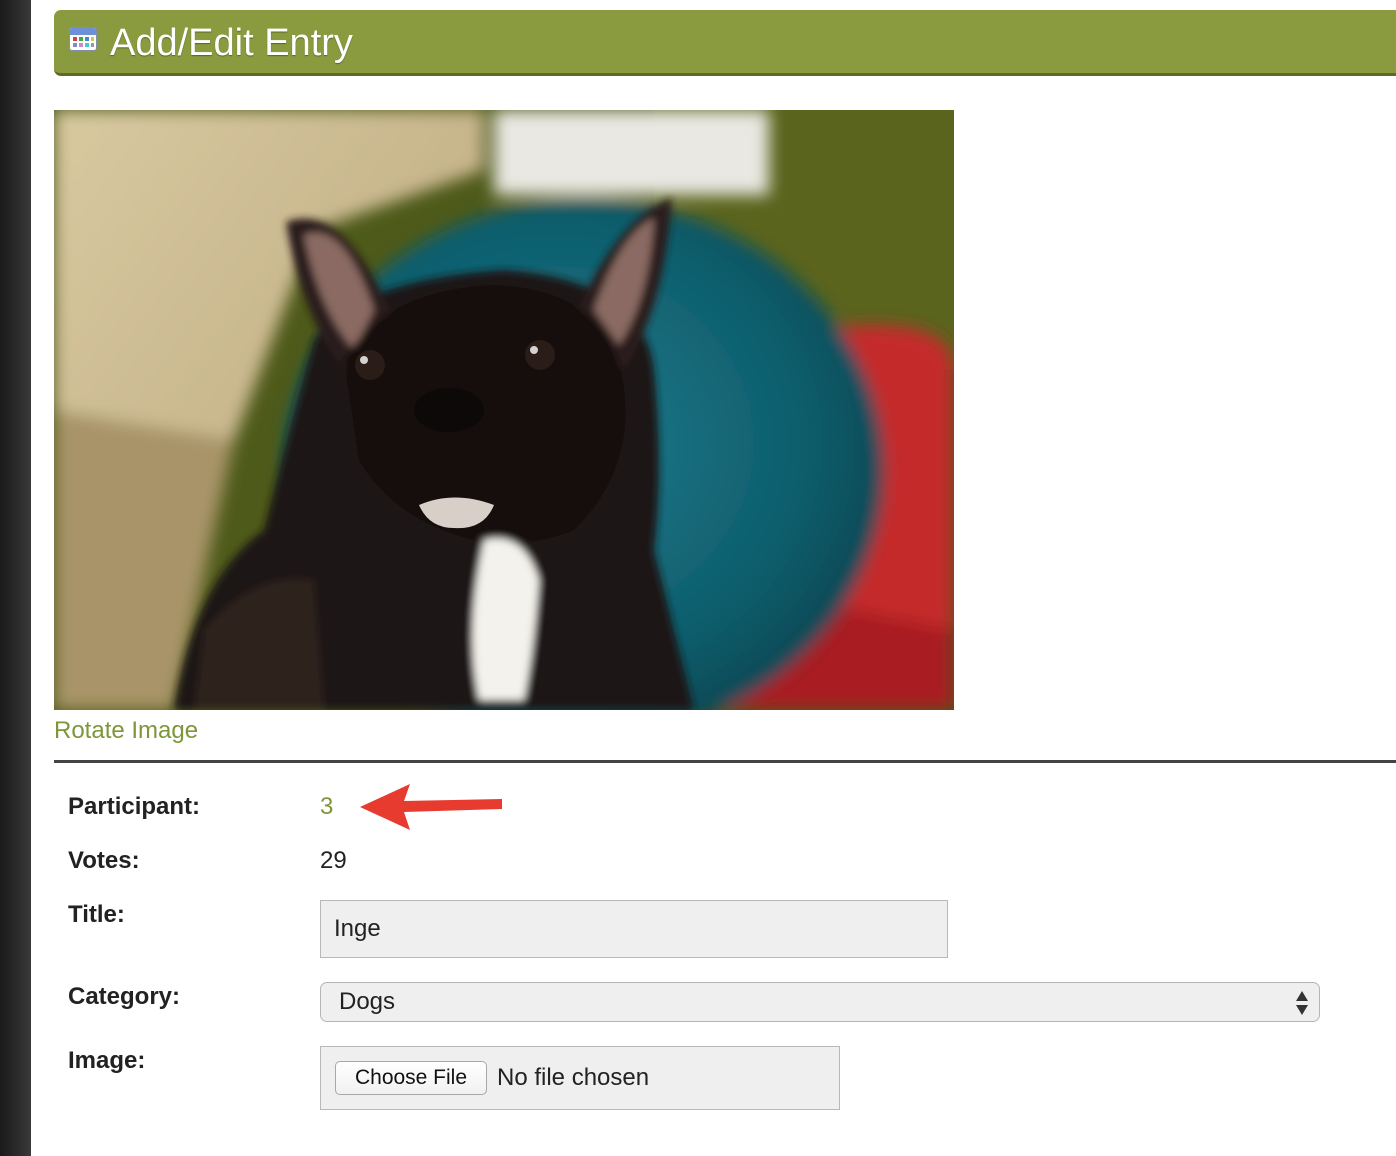 The image size is (1396, 1156). I want to click on annotation-arrow-icon, so click(431, 807).